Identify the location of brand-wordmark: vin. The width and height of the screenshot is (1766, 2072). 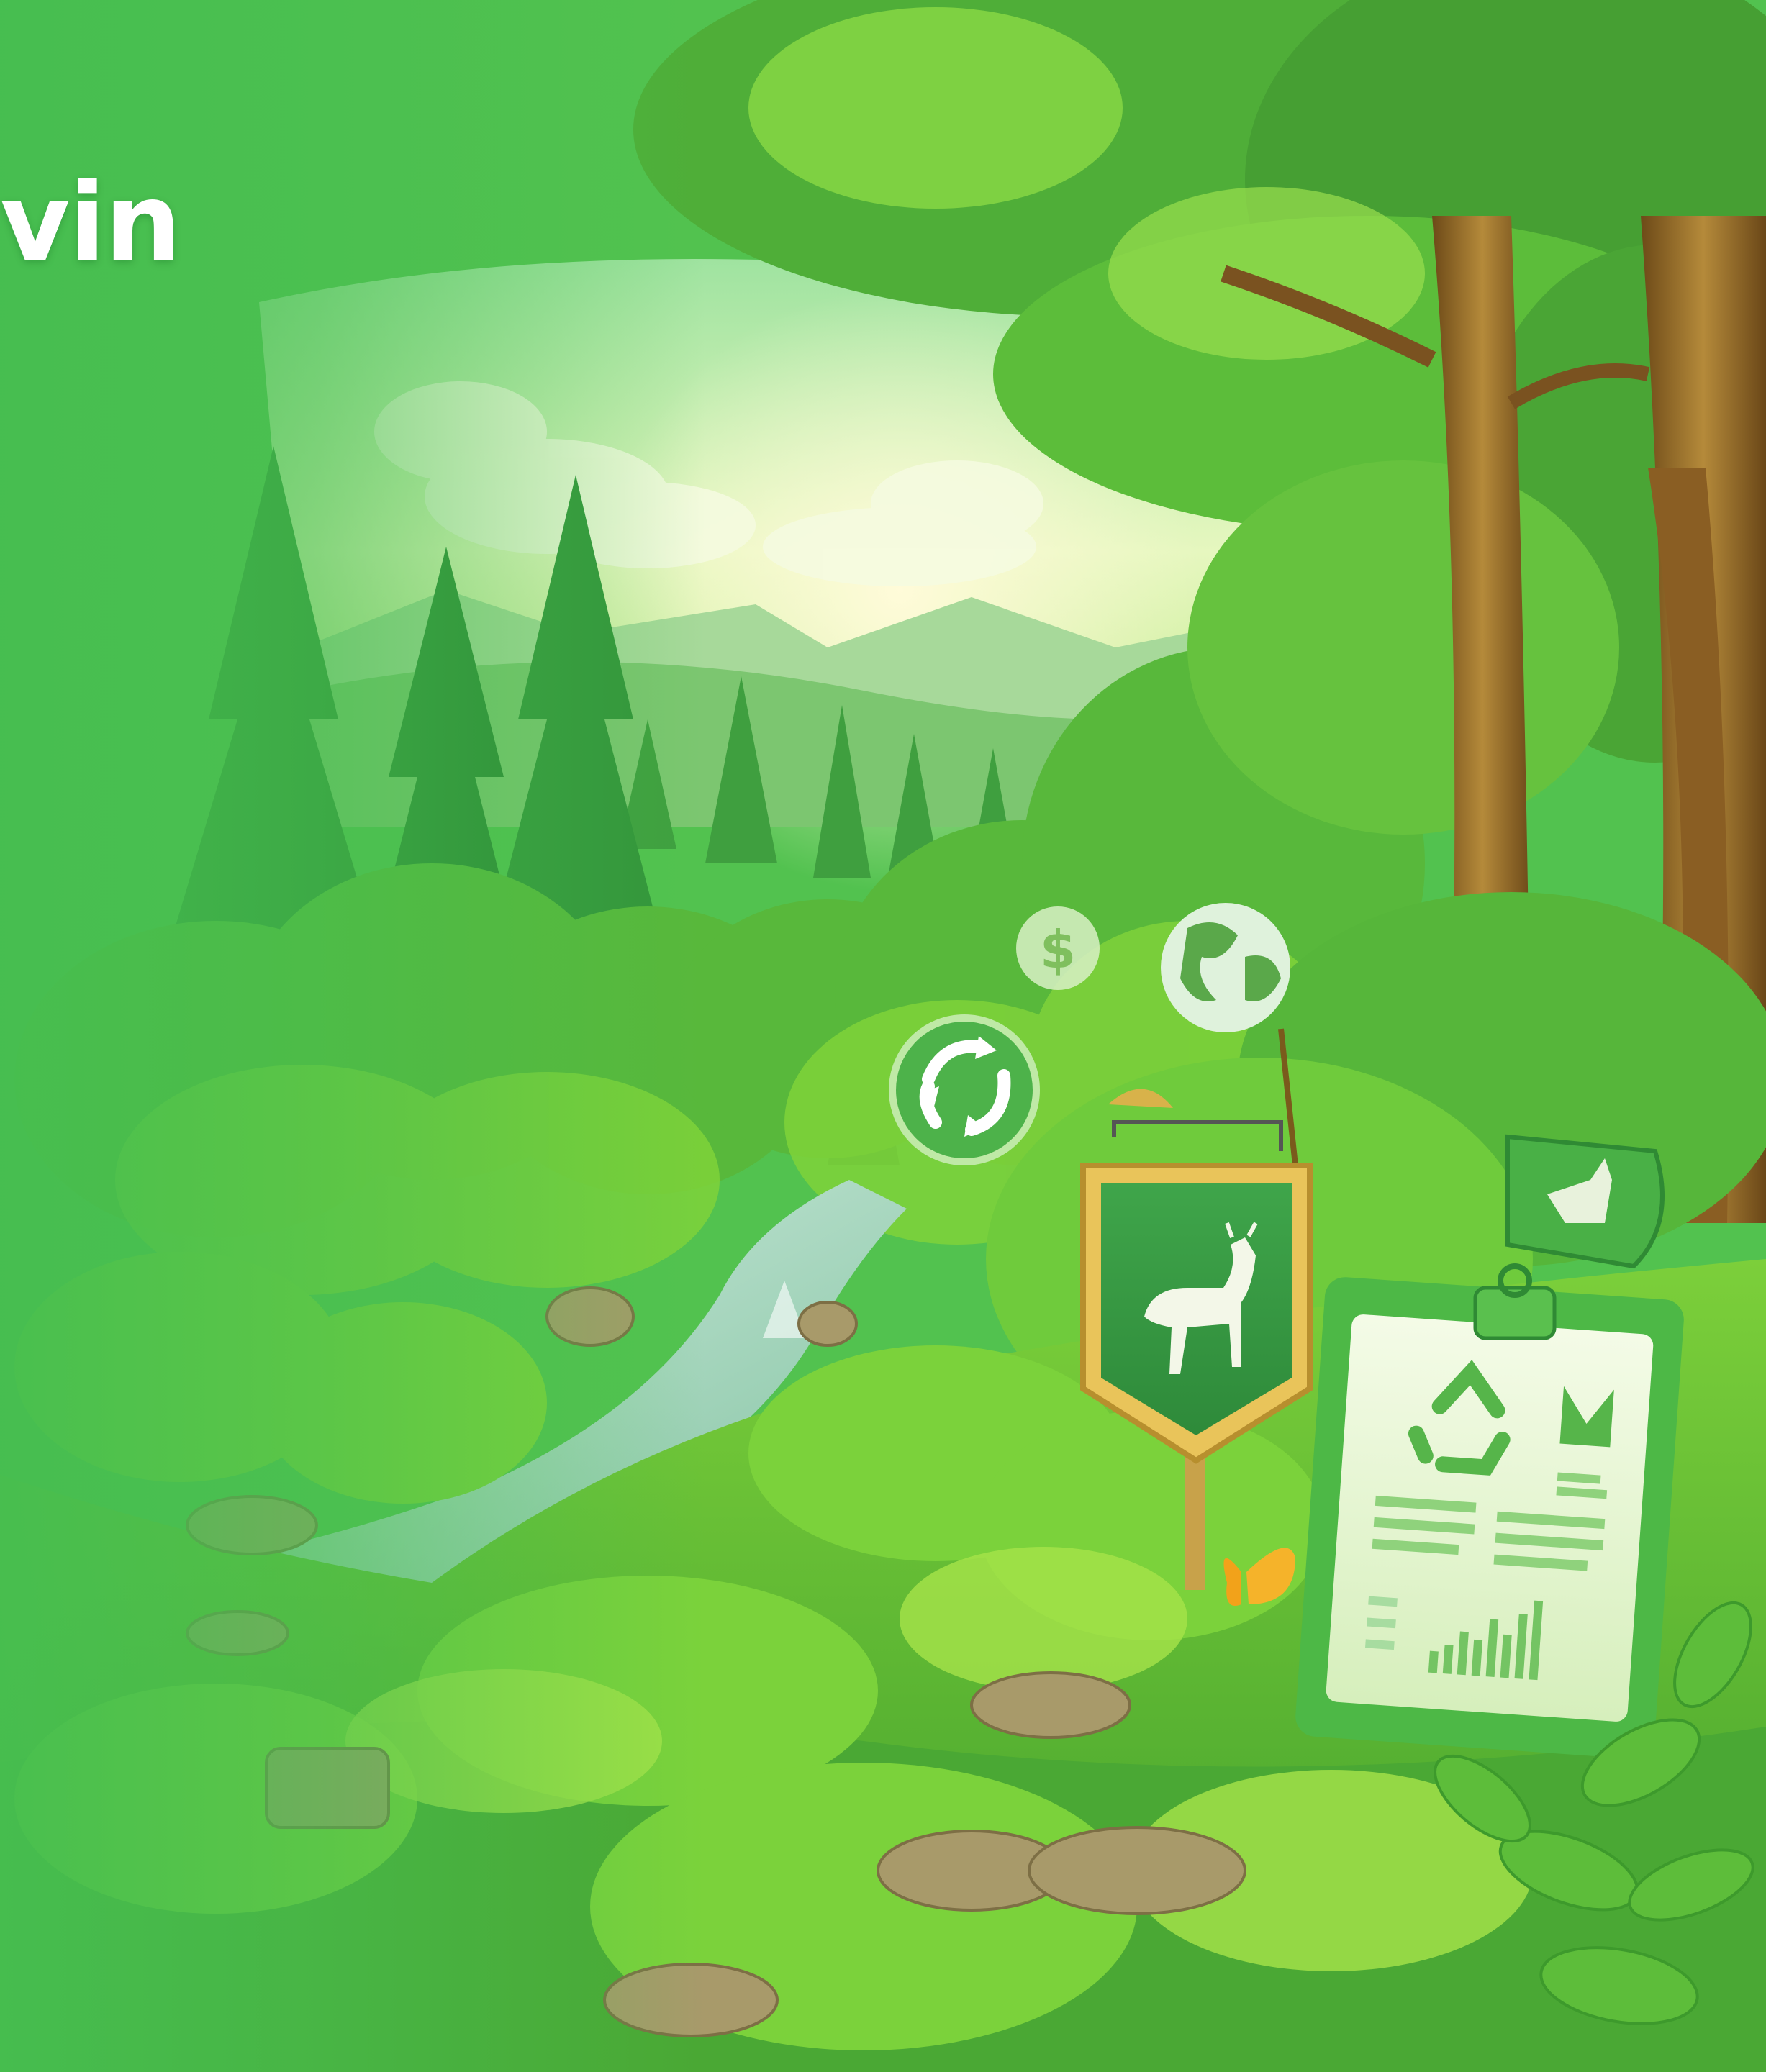
(91, 223).